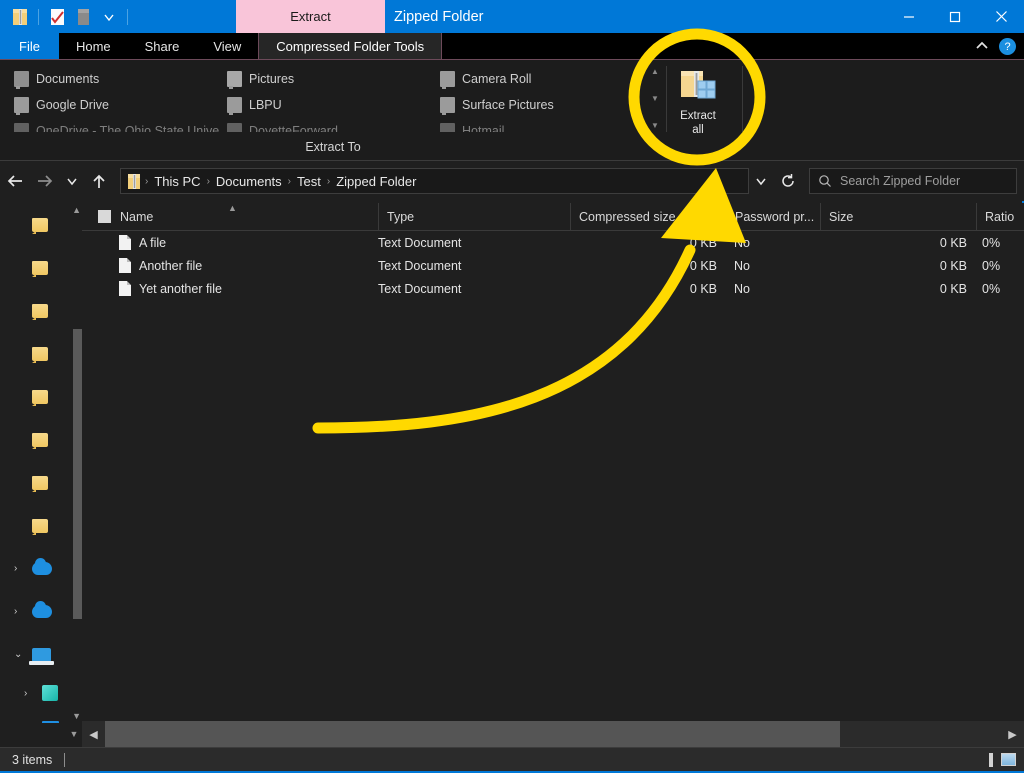 The width and height of the screenshot is (1024, 773). What do you see at coordinates (20, 654) in the screenshot?
I see `chevron-down-icon: ⌄` at bounding box center [20, 654].